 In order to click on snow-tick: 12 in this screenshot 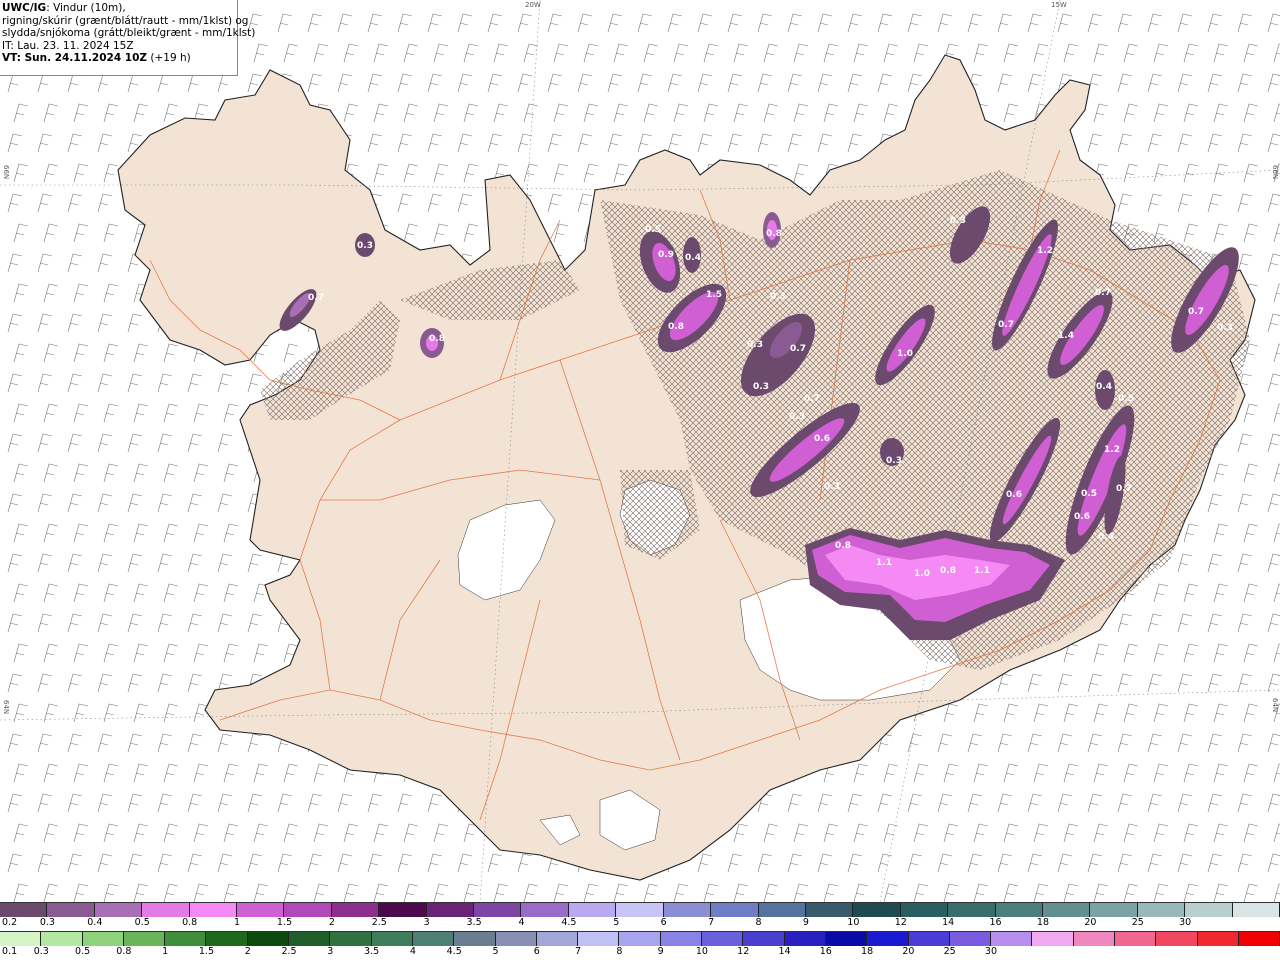, I will do `click(900, 922)`.